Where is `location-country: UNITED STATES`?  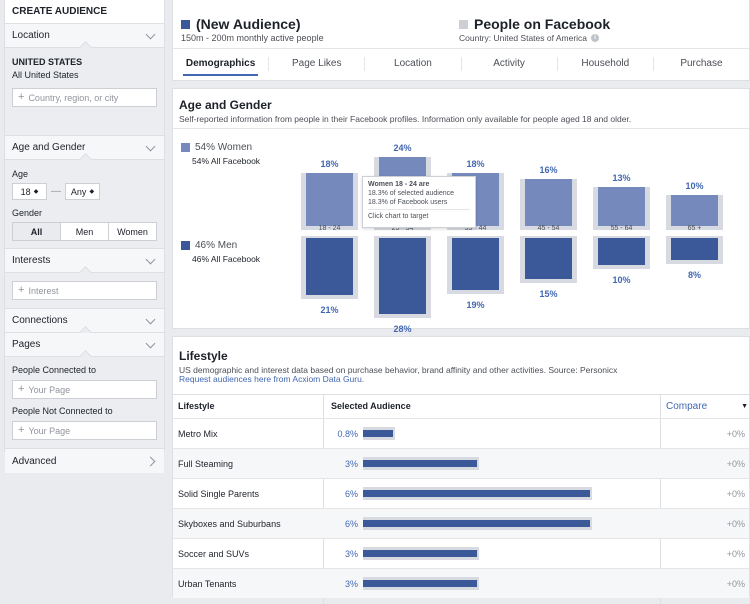
location-country: UNITED STATES is located at coordinates (47, 62).